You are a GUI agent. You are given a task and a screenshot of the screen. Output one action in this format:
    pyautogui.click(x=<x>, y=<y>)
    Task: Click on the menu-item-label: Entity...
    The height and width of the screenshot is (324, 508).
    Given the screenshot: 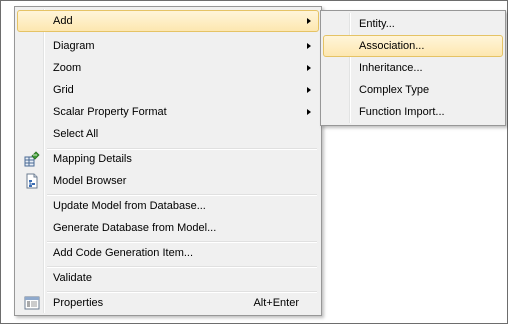 What is the action you would take?
    pyautogui.click(x=377, y=24)
    